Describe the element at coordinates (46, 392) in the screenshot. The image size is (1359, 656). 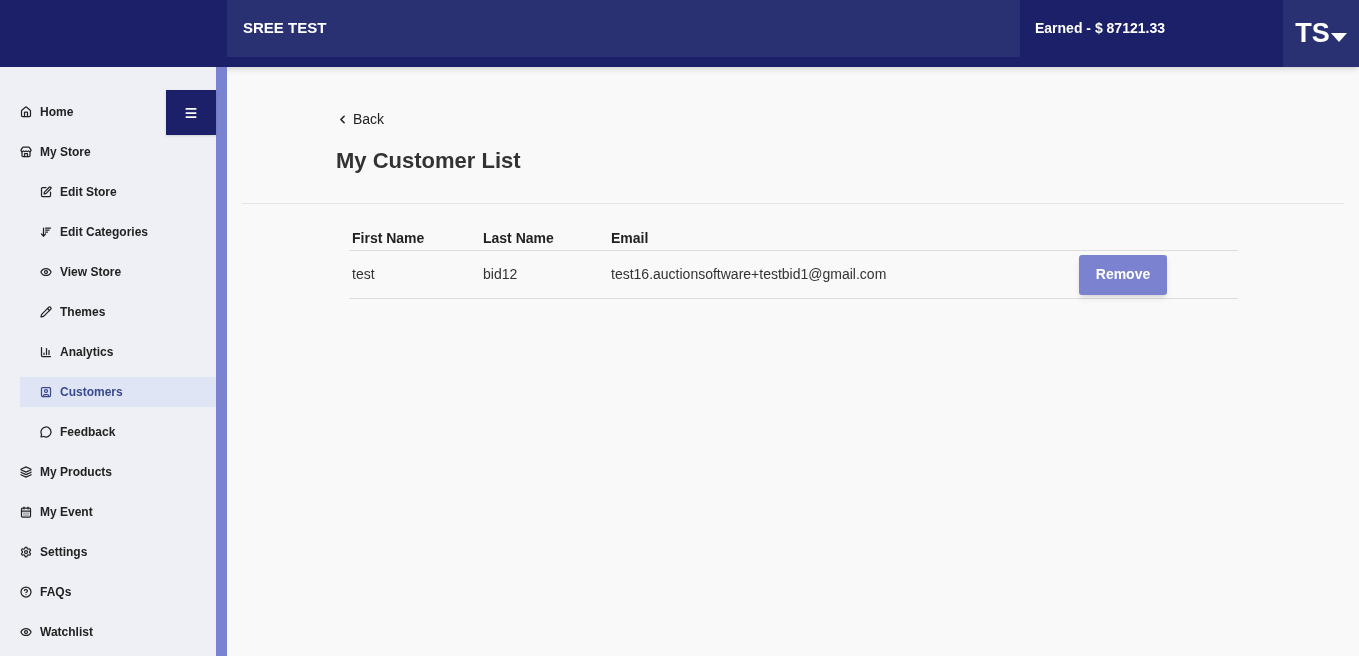
I see `contact-card-icon` at that location.